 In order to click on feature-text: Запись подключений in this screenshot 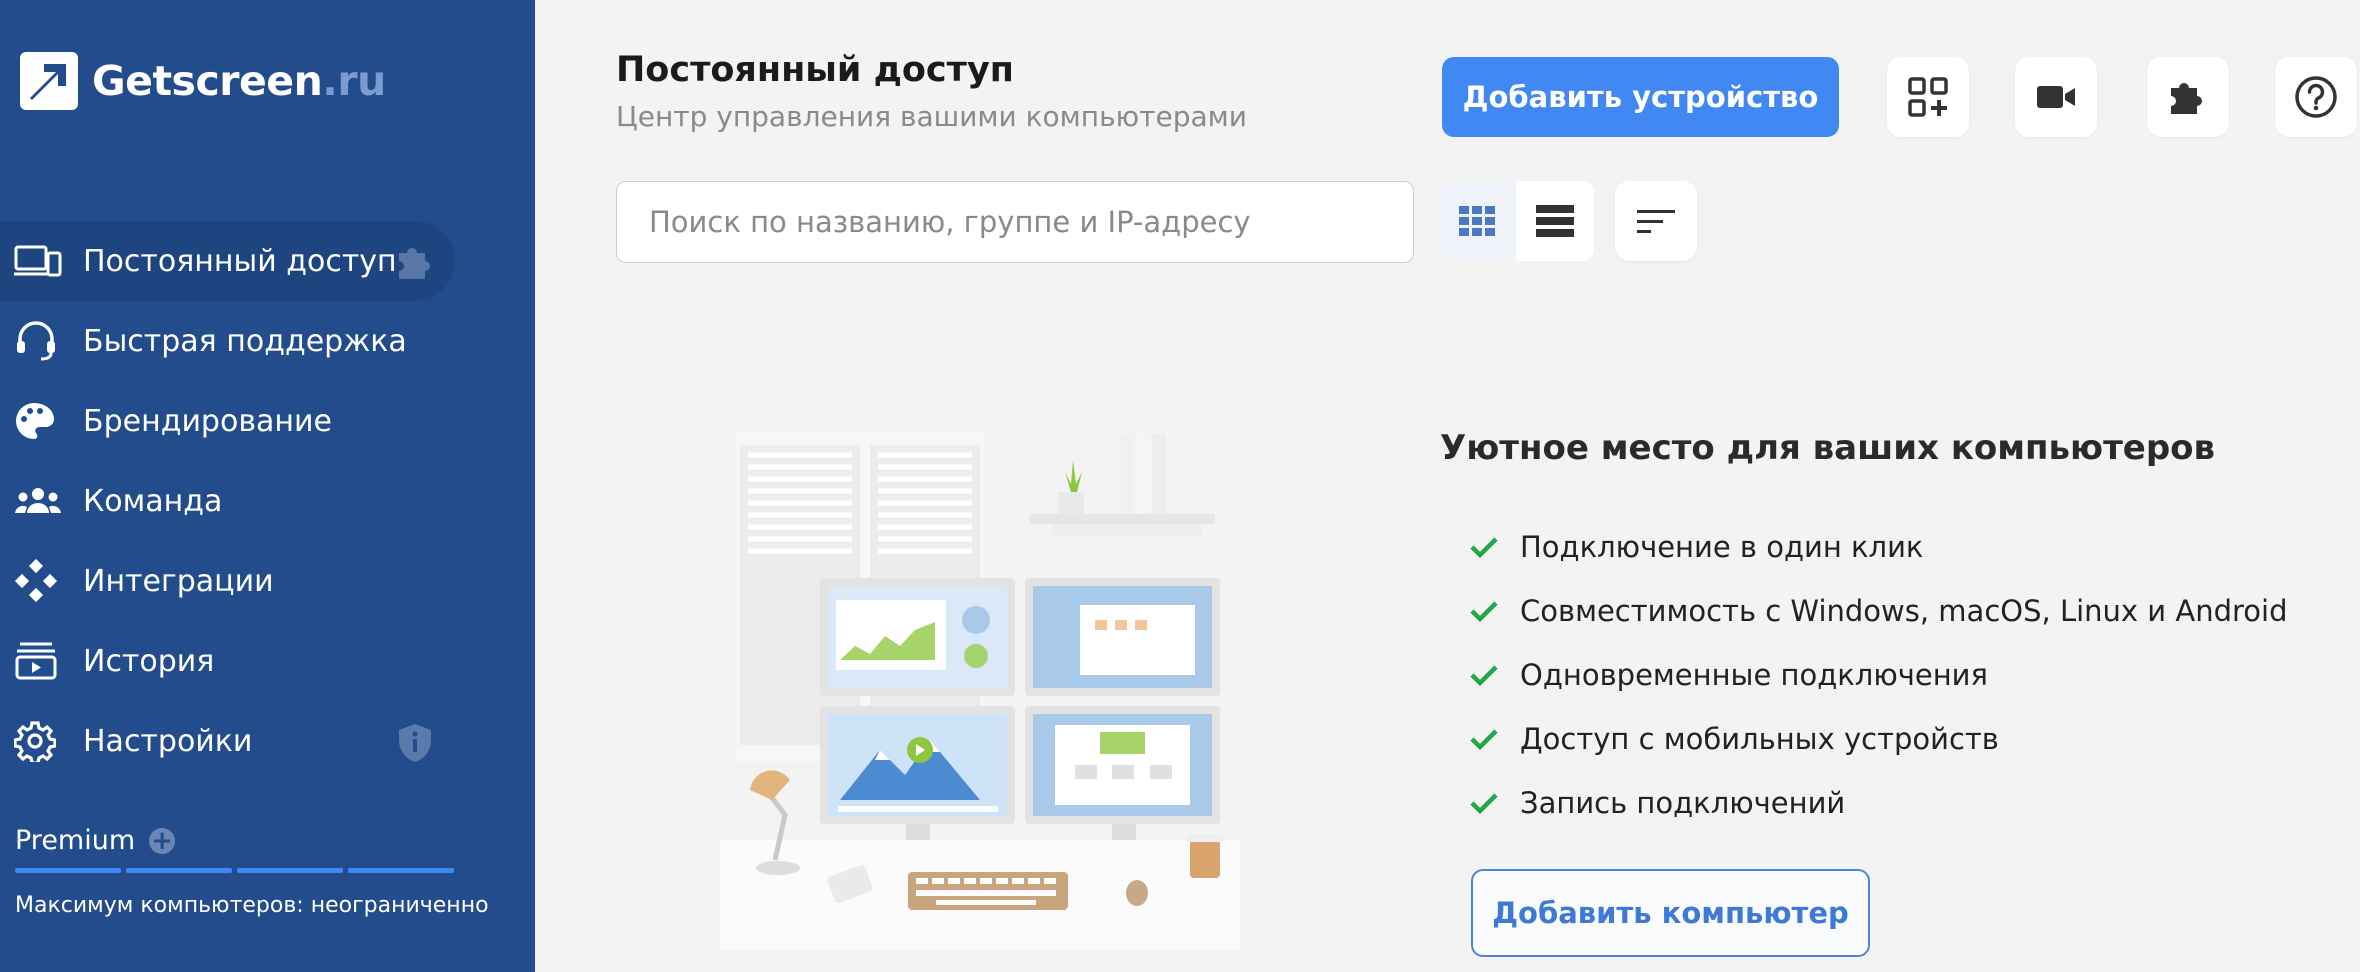, I will do `click(1683, 803)`.